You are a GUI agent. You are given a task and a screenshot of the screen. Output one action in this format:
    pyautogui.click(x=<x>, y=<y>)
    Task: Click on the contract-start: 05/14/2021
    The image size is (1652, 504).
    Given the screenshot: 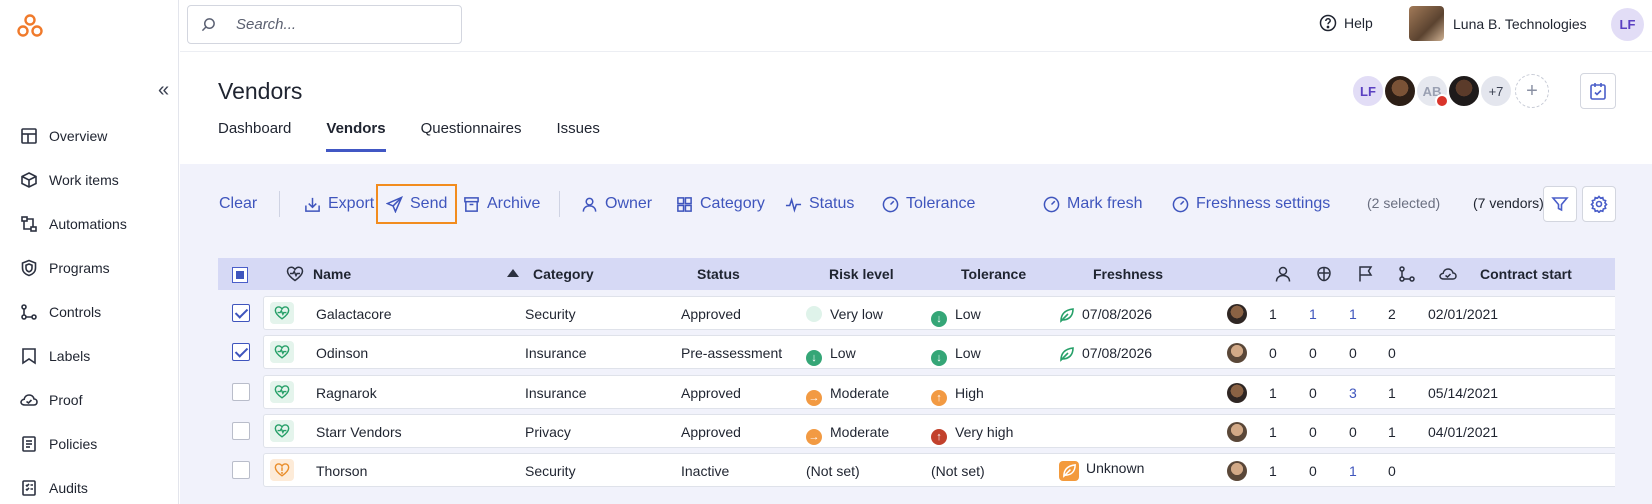 What is the action you would take?
    pyautogui.click(x=1463, y=393)
    